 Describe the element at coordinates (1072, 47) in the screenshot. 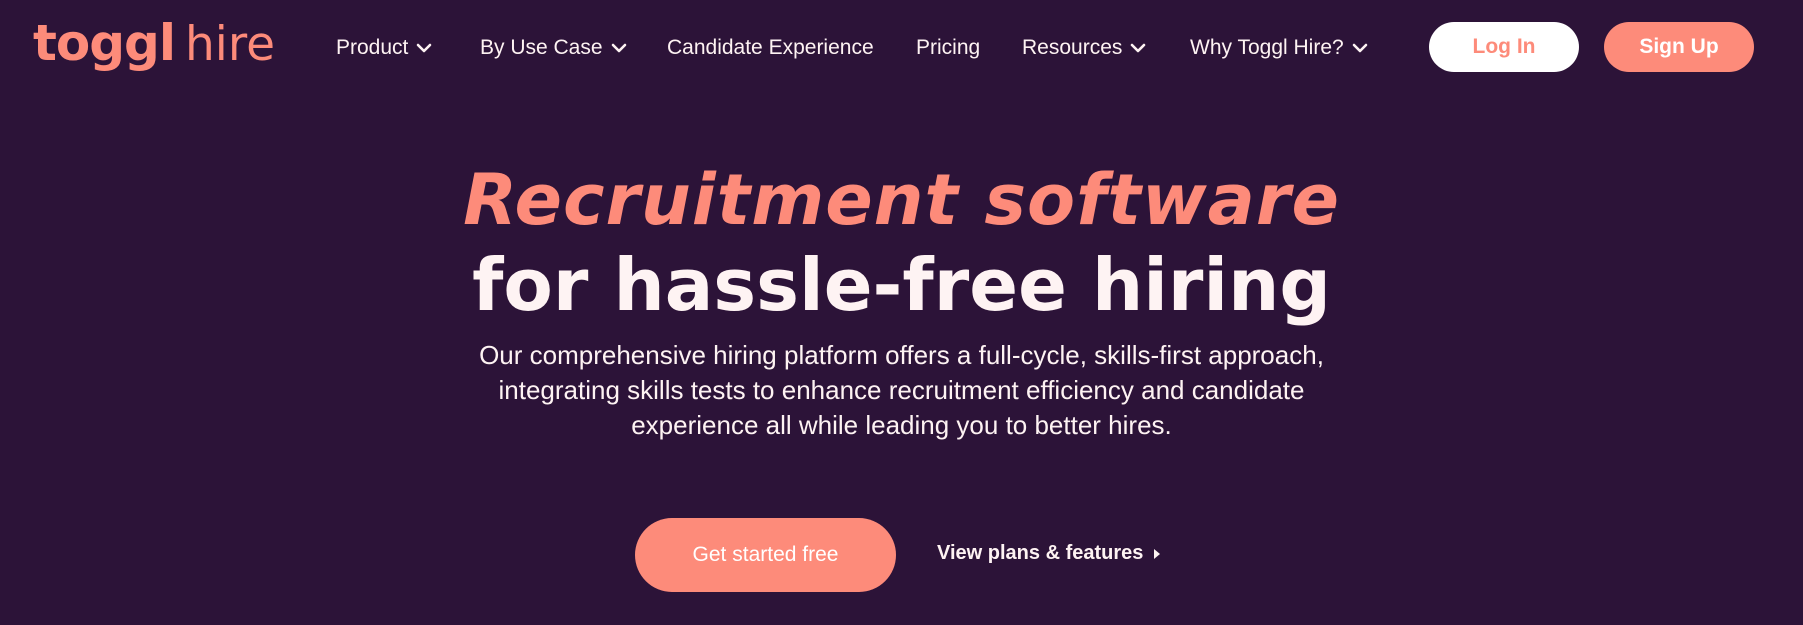

I see `nav-item-label: Resources` at that location.